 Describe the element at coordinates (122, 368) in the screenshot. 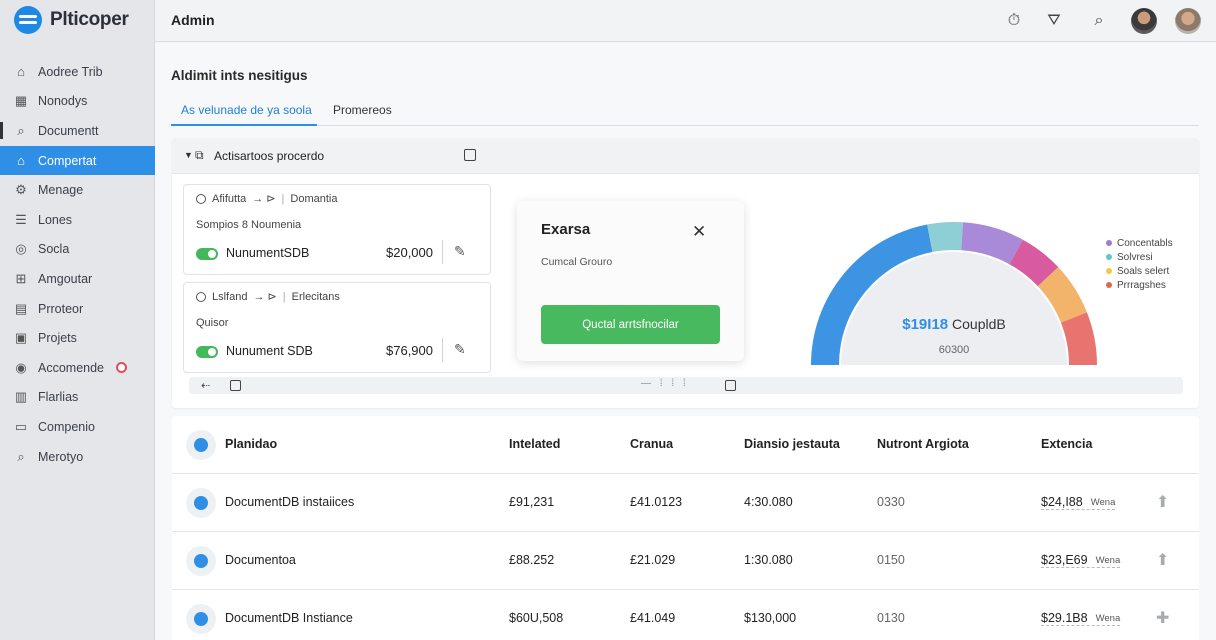

I see `notification-dot-icon` at that location.